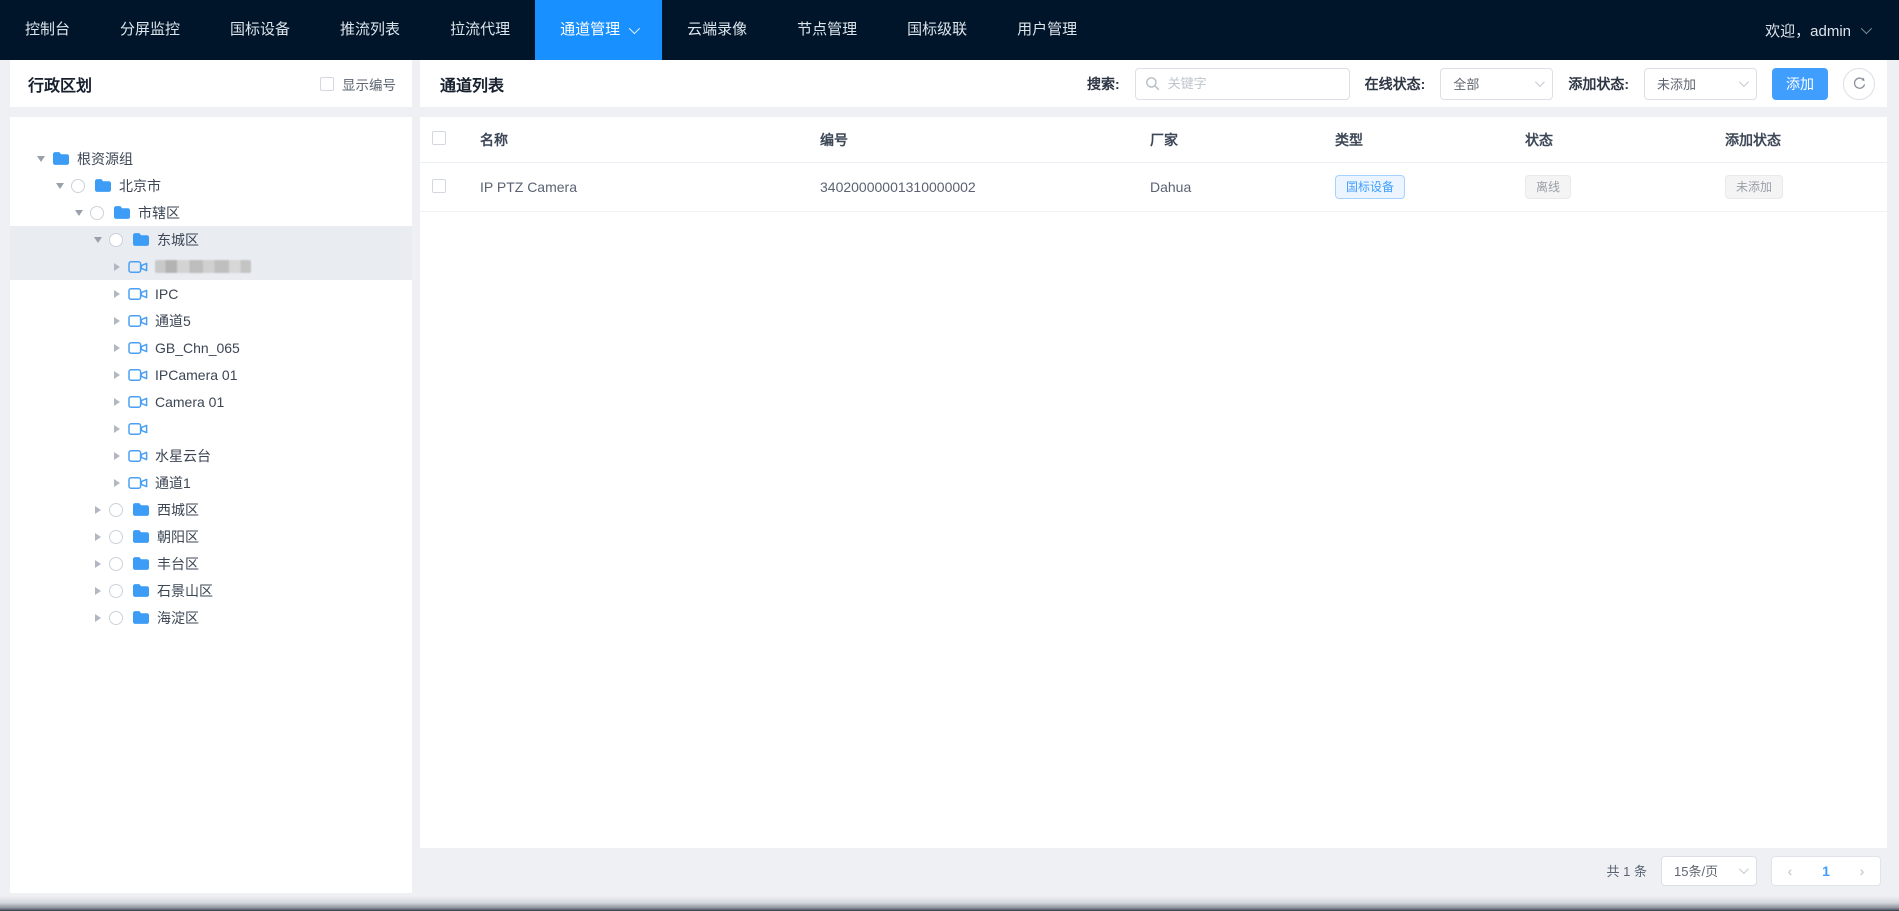 The width and height of the screenshot is (1899, 911). Describe the element at coordinates (178, 536) in the screenshot. I see `tree-node-label: 朝阳区` at that location.